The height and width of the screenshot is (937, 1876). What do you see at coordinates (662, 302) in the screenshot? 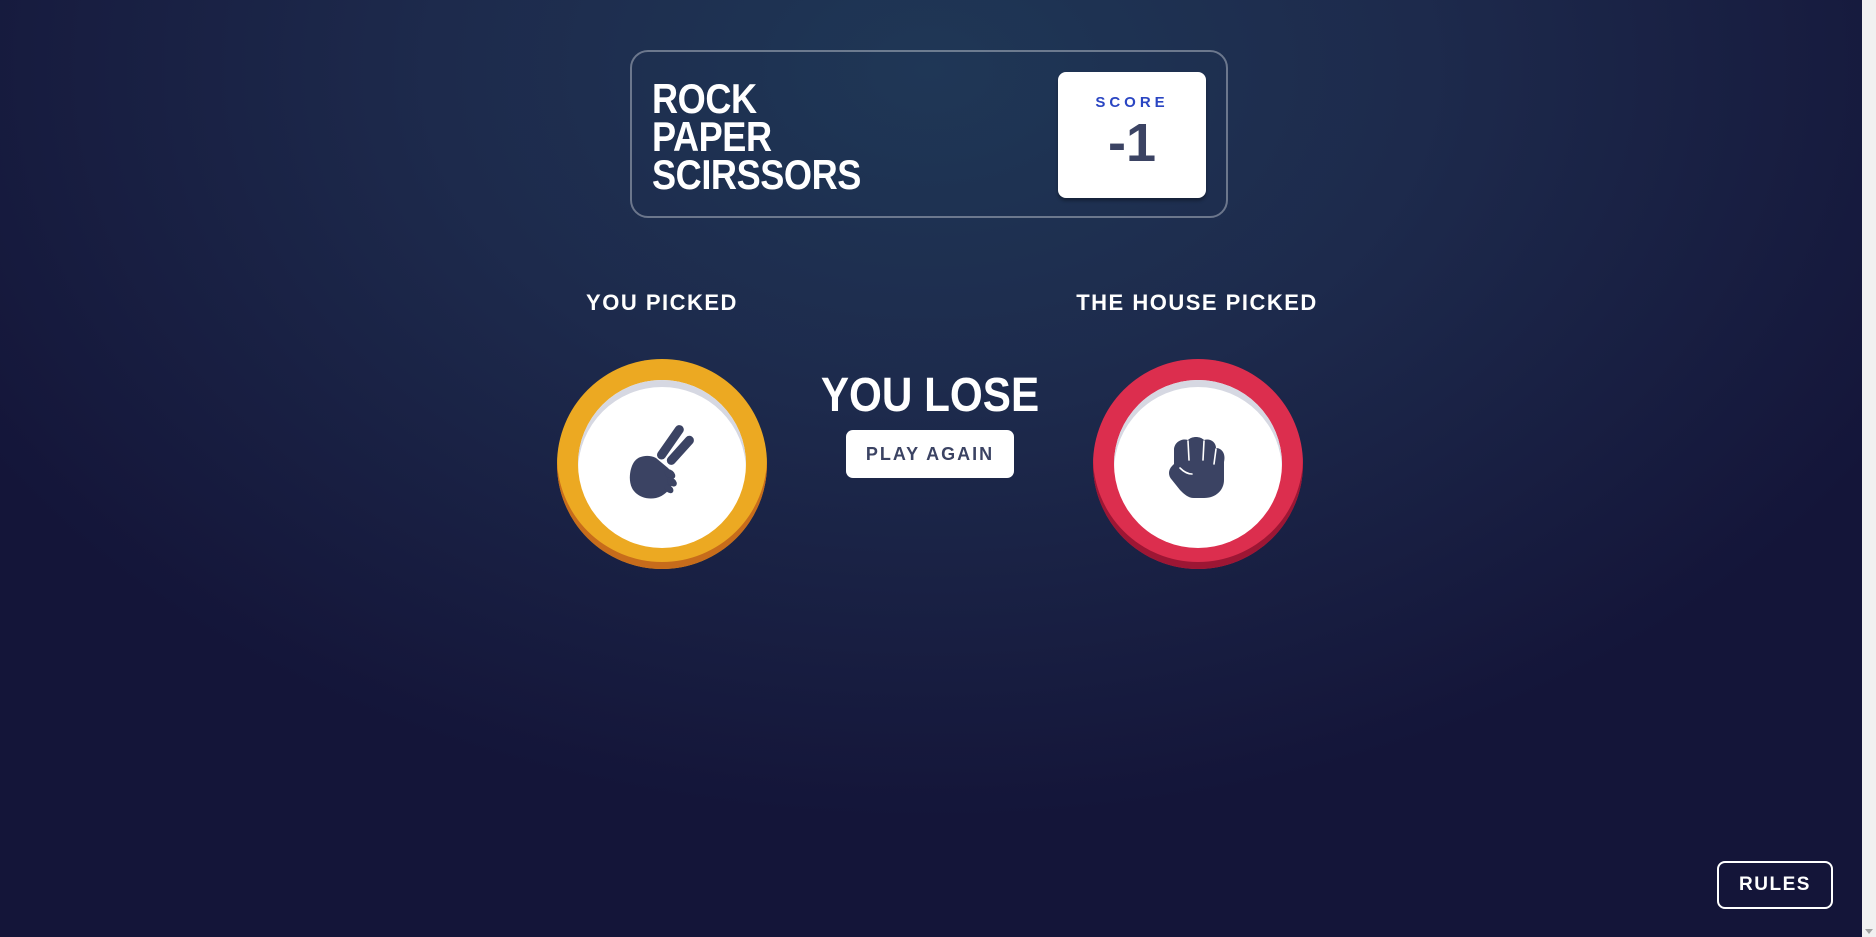
I see `you-picked-label: YOU PICKED` at bounding box center [662, 302].